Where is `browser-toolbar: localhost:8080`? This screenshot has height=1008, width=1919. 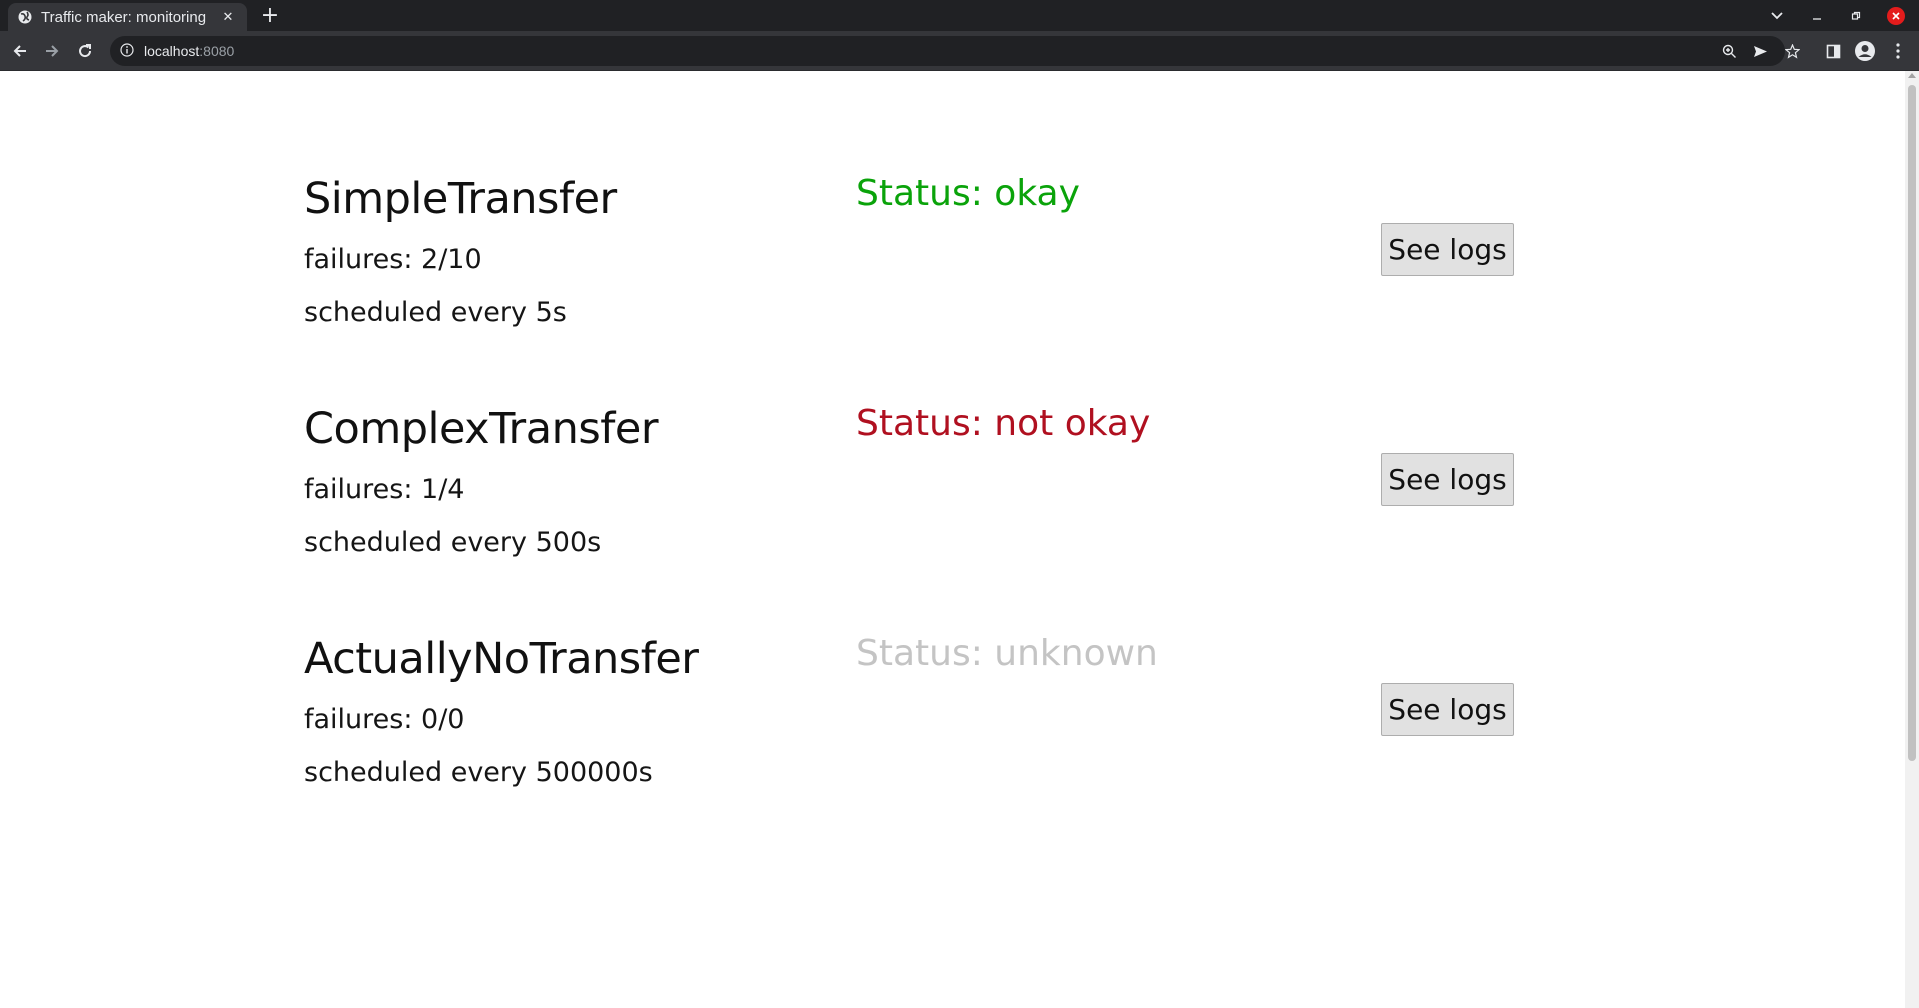 browser-toolbar: localhost:8080 is located at coordinates (959, 51).